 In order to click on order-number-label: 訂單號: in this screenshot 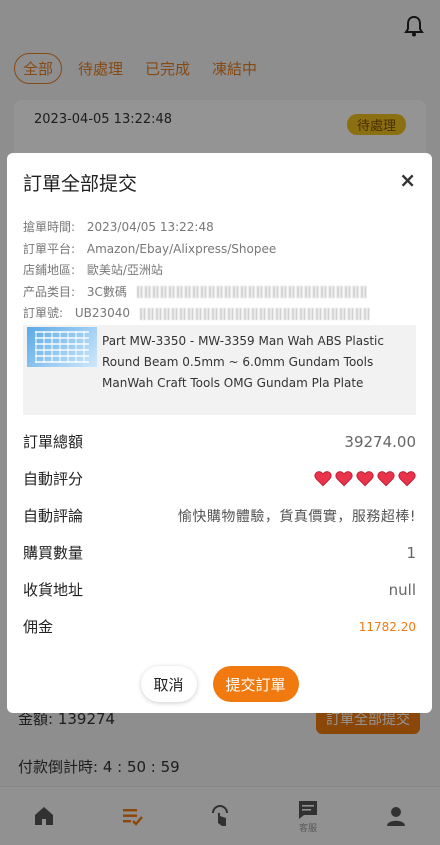, I will do `click(43, 313)`.